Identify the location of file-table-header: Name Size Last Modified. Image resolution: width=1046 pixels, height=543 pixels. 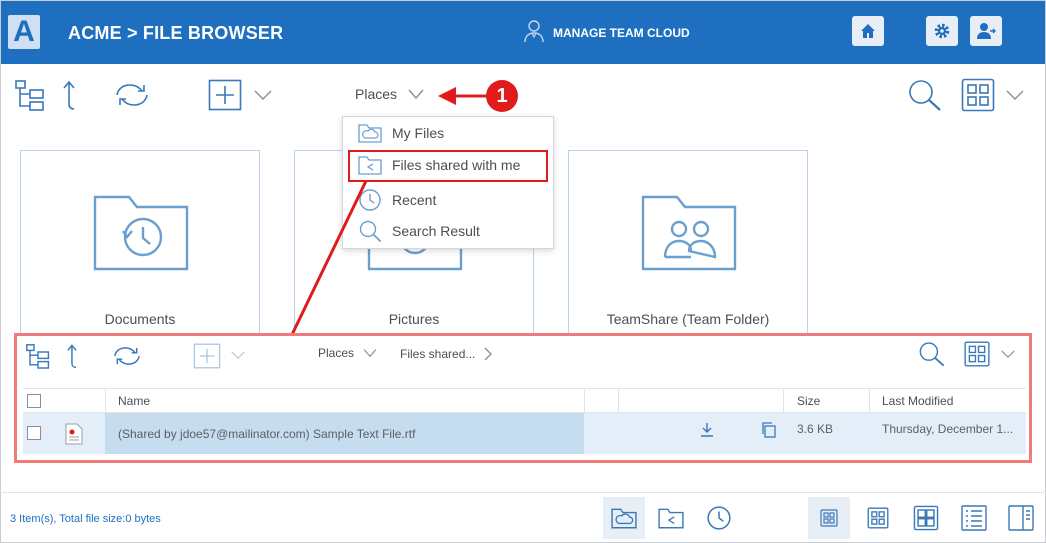
(524, 400).